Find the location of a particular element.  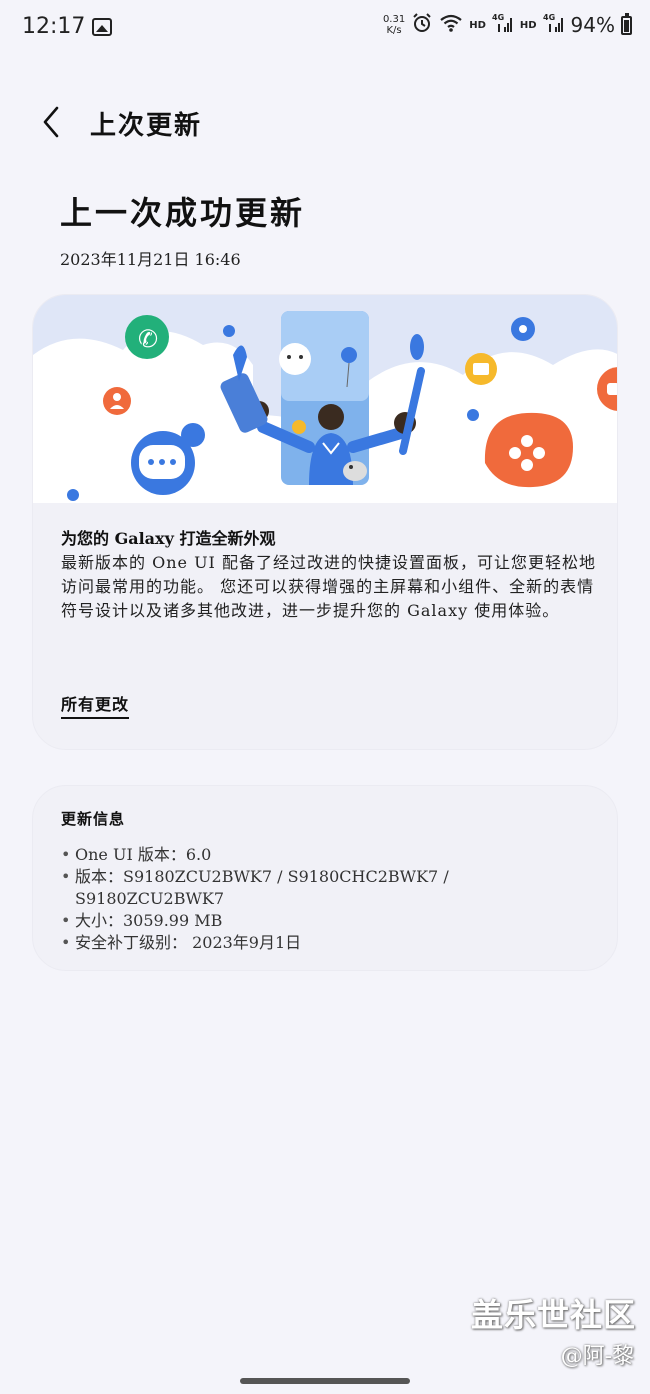

last-successful-update-title: 上一次成功更新 is located at coordinates (183, 213).